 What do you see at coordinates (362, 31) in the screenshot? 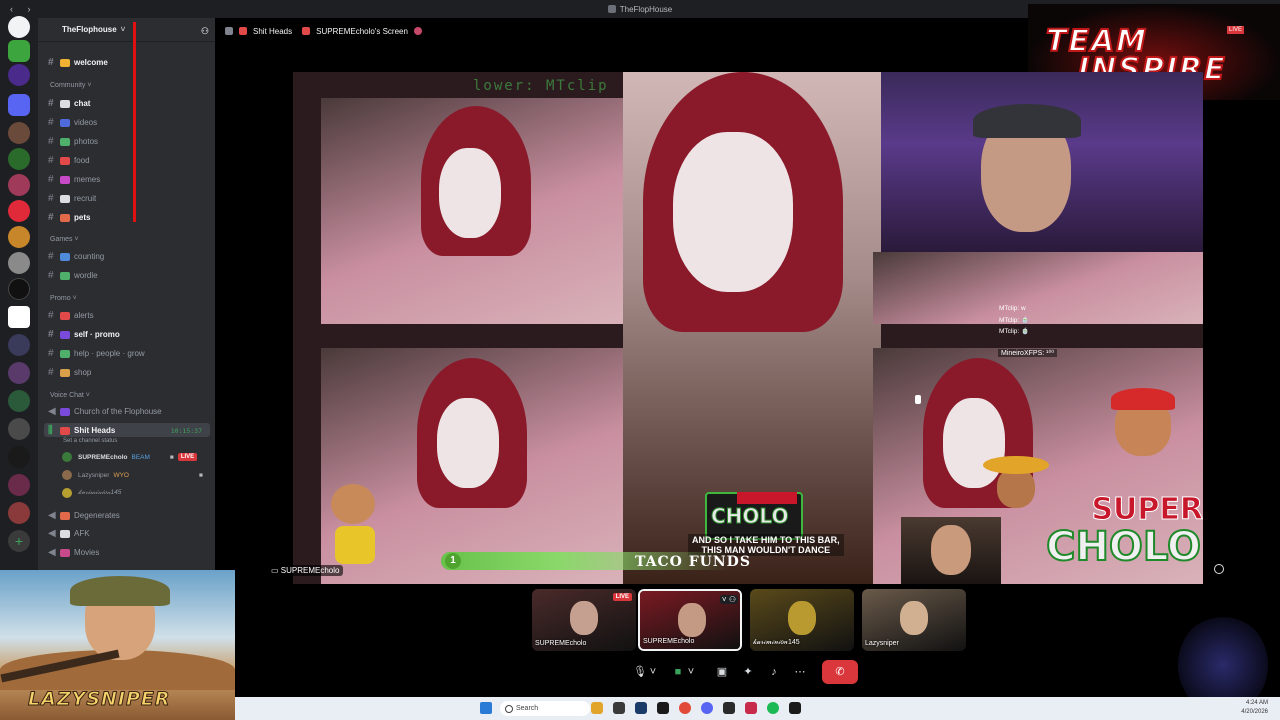
I see `topbar-screen-name: SUPREMEcholo's Screen` at bounding box center [362, 31].